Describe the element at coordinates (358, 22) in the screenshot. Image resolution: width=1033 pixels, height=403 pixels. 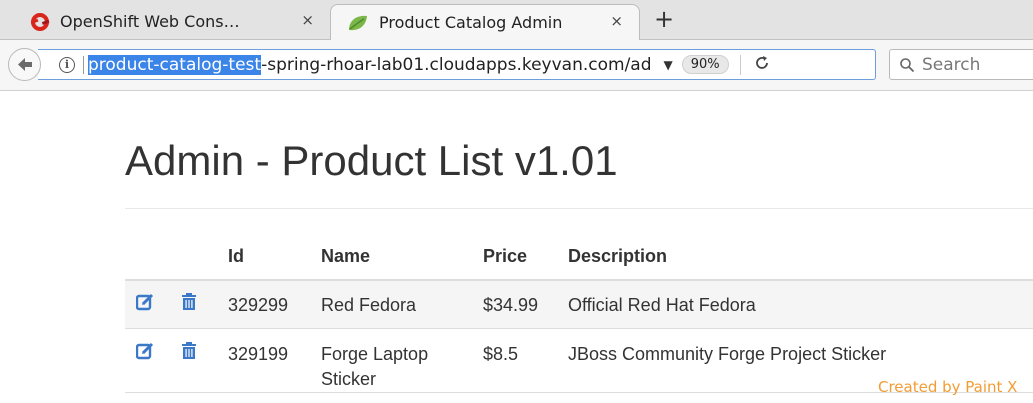
I see `spring-leaf-icon` at that location.